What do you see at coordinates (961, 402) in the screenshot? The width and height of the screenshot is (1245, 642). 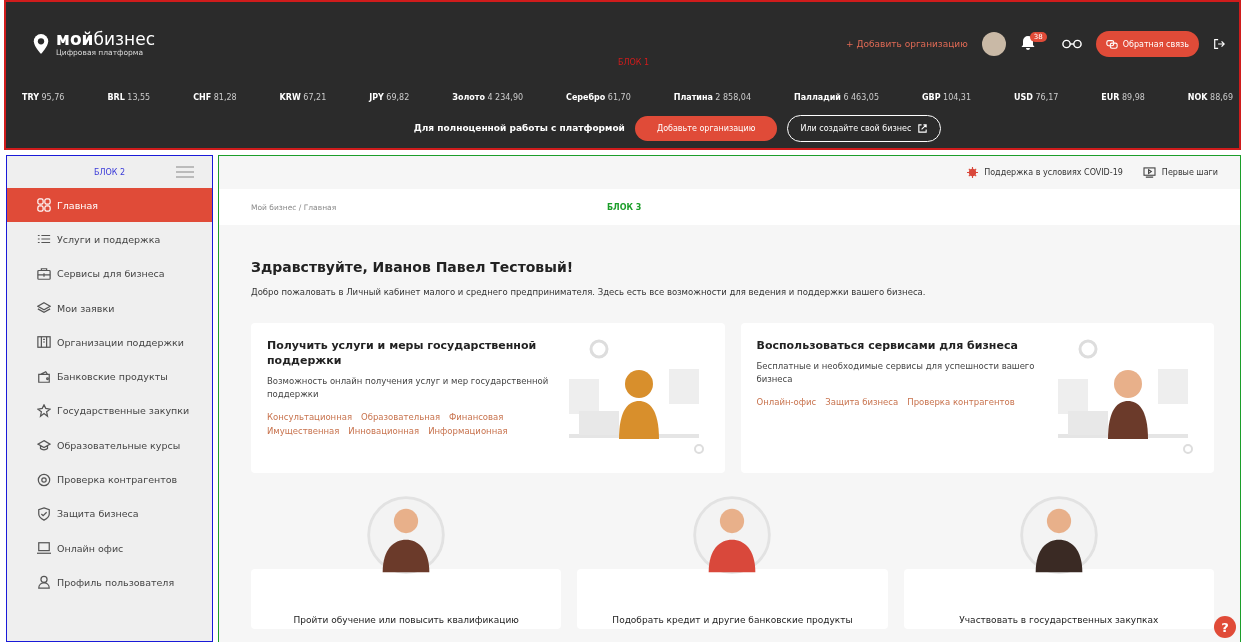 I see `category-link: Проверка контрагентов` at bounding box center [961, 402].